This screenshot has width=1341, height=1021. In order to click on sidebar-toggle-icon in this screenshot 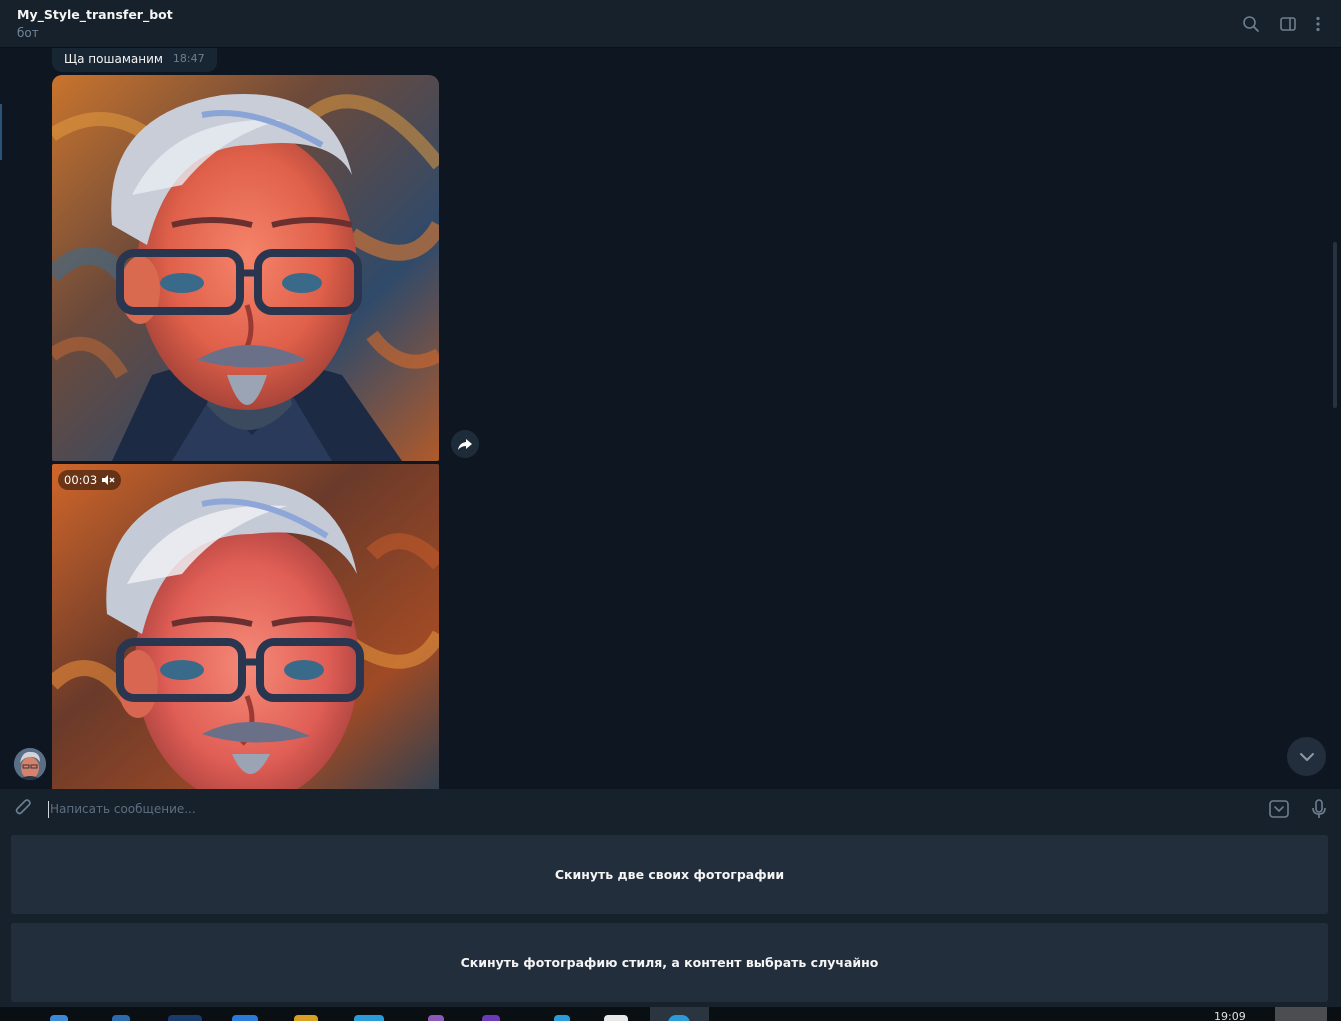, I will do `click(1288, 24)`.